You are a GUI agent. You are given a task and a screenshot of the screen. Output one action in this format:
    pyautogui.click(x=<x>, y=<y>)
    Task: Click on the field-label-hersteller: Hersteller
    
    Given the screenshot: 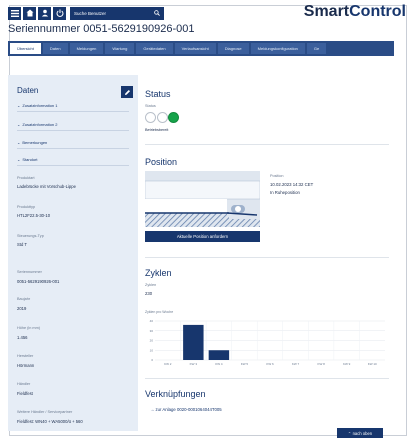 What is the action you would take?
    pyautogui.click(x=25, y=356)
    